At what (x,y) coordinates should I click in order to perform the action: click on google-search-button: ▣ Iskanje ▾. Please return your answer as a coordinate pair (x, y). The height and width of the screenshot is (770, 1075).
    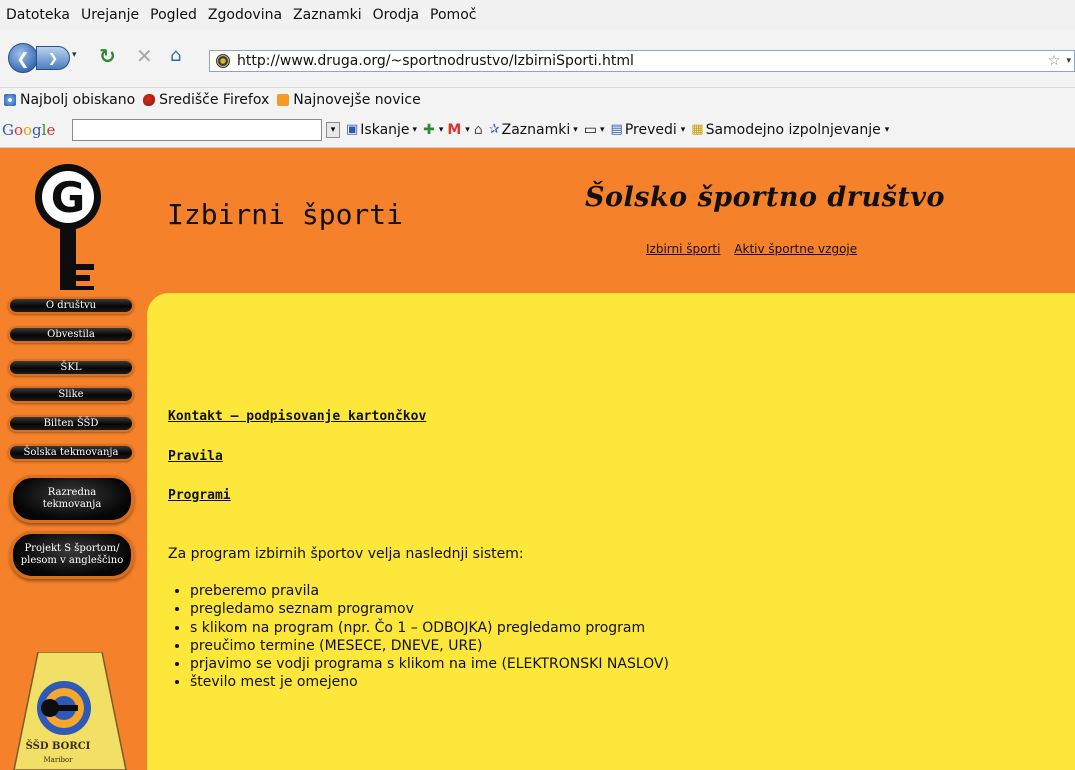
    Looking at the image, I should click on (381, 130).